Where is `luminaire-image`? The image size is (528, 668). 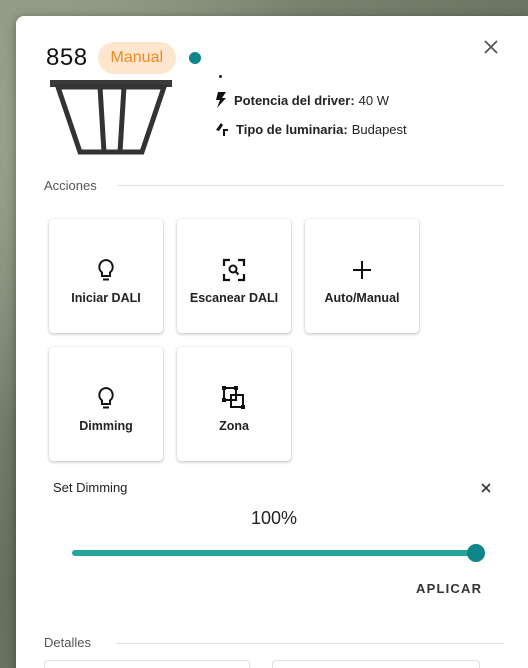 luminaire-image is located at coordinates (111, 117).